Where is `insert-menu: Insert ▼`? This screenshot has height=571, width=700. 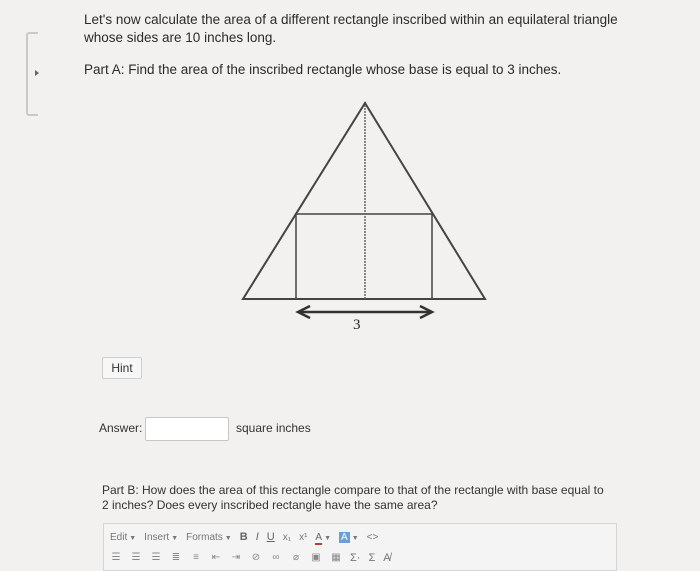 insert-menu: Insert ▼ is located at coordinates (161, 537).